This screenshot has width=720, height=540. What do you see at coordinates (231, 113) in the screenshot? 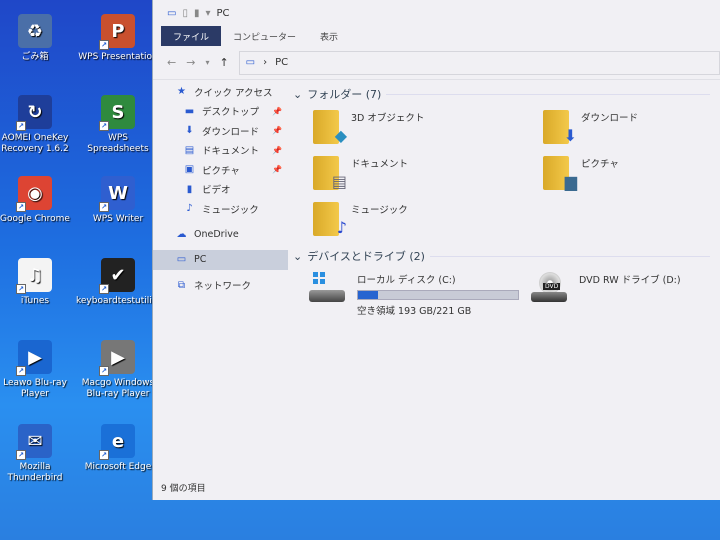
I see `nav-item-label: デスクトップ` at bounding box center [231, 113].